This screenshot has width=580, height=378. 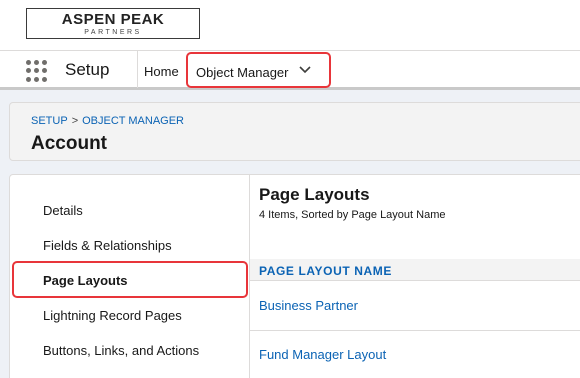 I want to click on app-nav-bar: Setup Home Object Manager, so click(x=290, y=70).